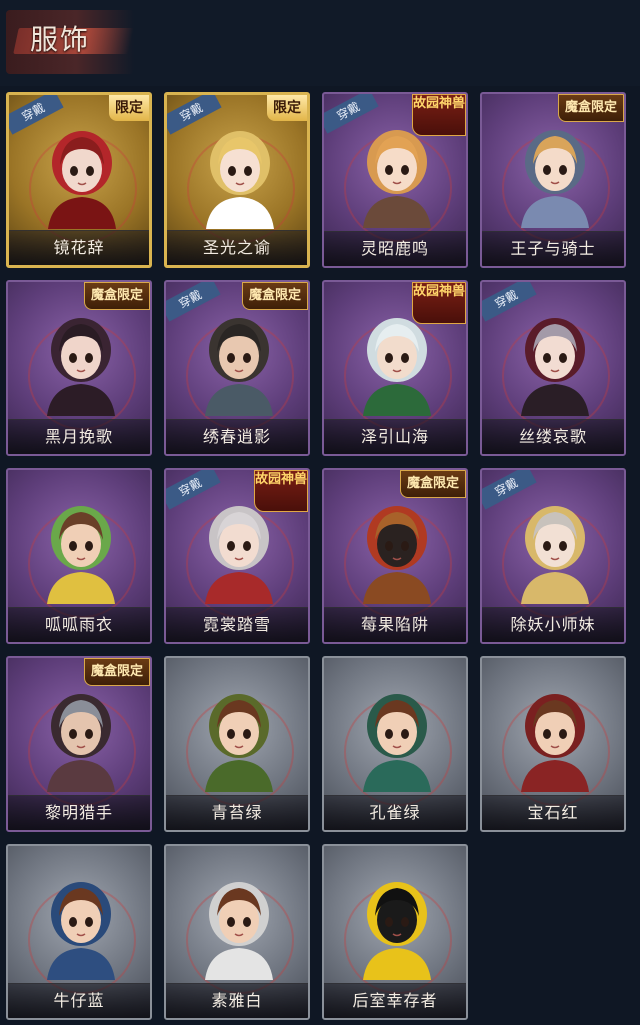 This screenshot has width=640, height=1025. Describe the element at coordinates (60, 39) in the screenshot. I see `page-title: 服饰` at that location.